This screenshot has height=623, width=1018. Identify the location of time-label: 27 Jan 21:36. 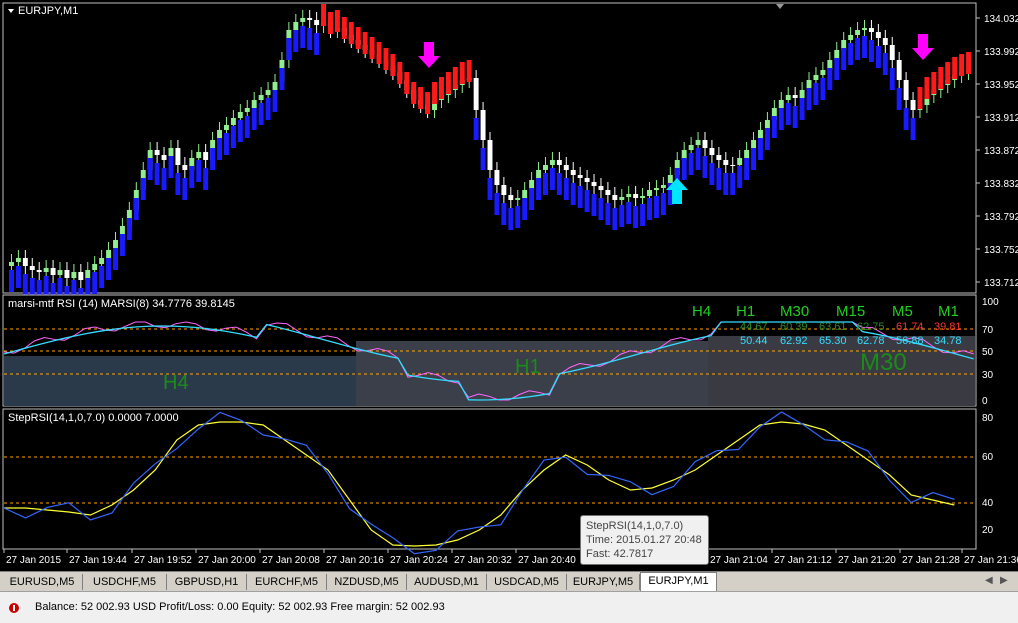
(991, 560).